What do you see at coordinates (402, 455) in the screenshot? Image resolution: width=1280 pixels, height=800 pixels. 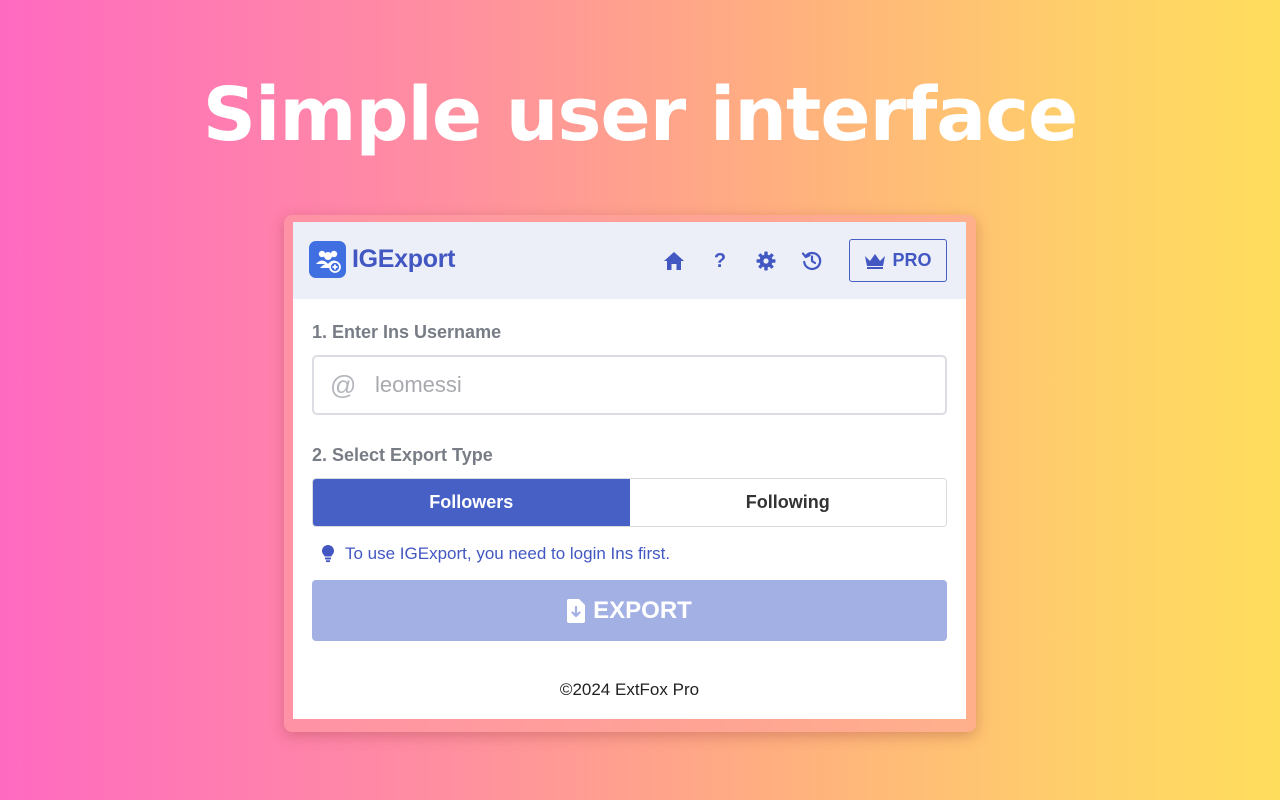 I see `export-type-section-label: 2. Select Export Type` at bounding box center [402, 455].